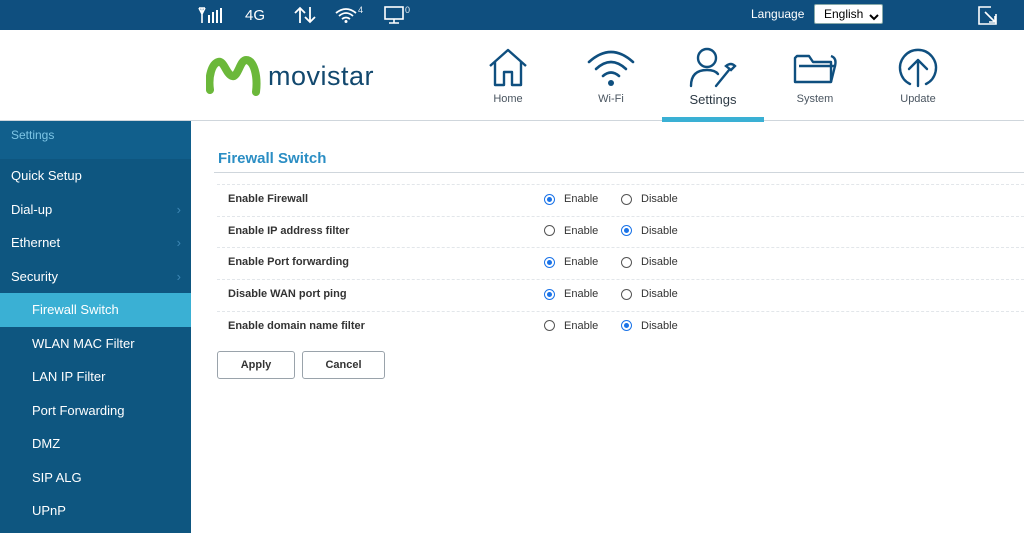 Image resolution: width=1024 pixels, height=533 pixels. What do you see at coordinates (256, 365) in the screenshot?
I see `apply-button: Apply` at bounding box center [256, 365].